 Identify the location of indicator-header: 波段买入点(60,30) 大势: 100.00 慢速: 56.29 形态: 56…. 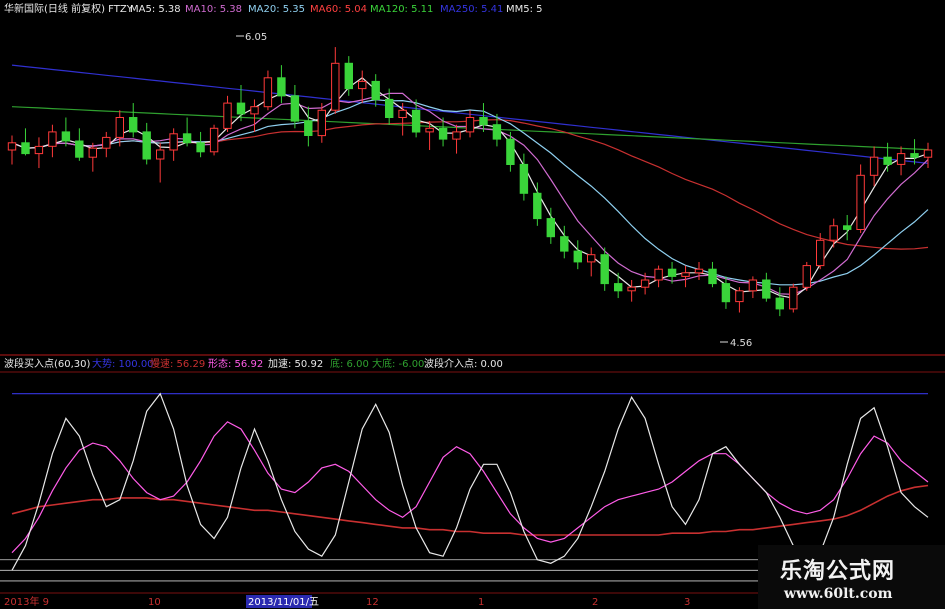
(253, 363).